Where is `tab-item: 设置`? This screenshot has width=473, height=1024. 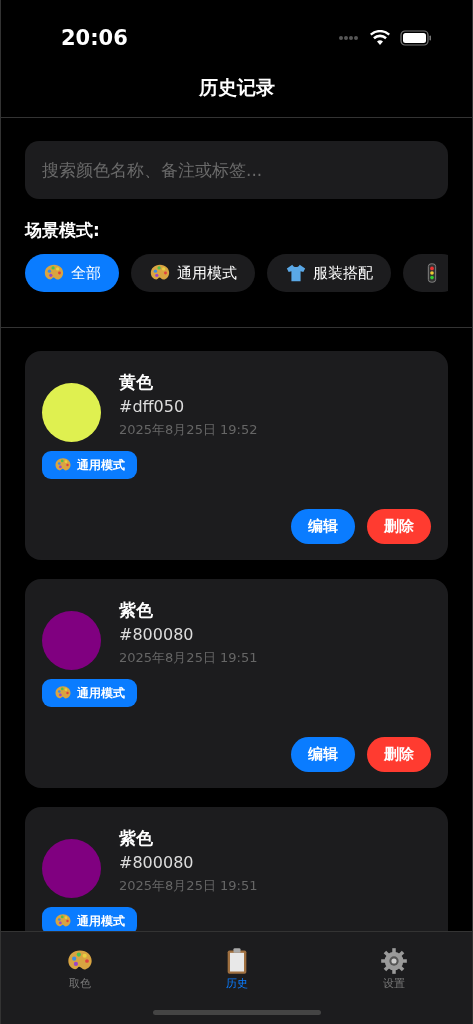 tab-item: 设置 is located at coordinates (393, 969).